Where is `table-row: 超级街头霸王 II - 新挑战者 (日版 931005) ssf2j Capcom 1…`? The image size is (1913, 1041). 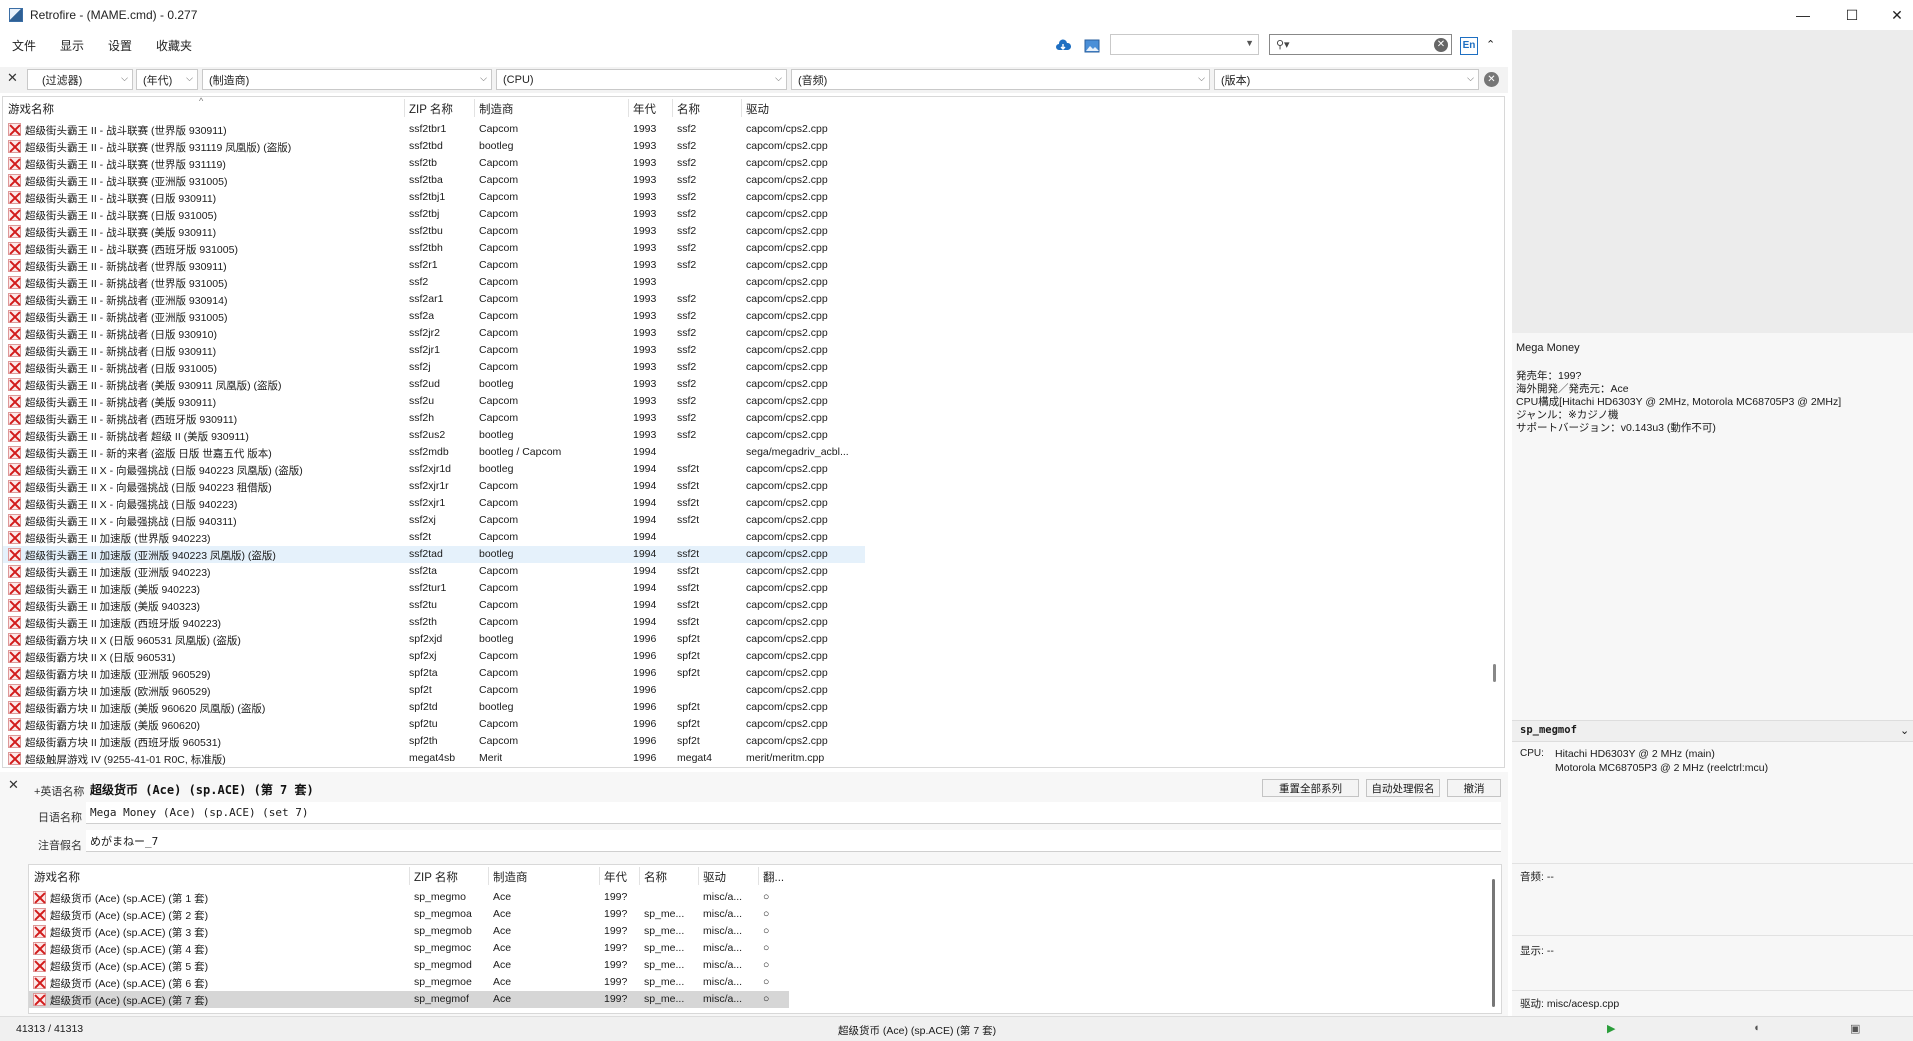
table-row: 超级街头霸王 II - 新挑战者 (日版 931005) ssf2j Capcom 1… is located at coordinates (434, 367).